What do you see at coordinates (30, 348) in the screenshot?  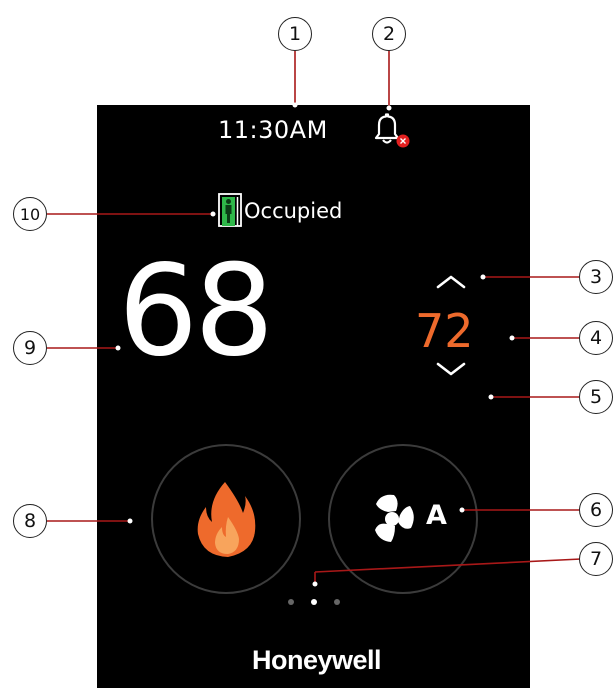 I see `callout-9: 9` at bounding box center [30, 348].